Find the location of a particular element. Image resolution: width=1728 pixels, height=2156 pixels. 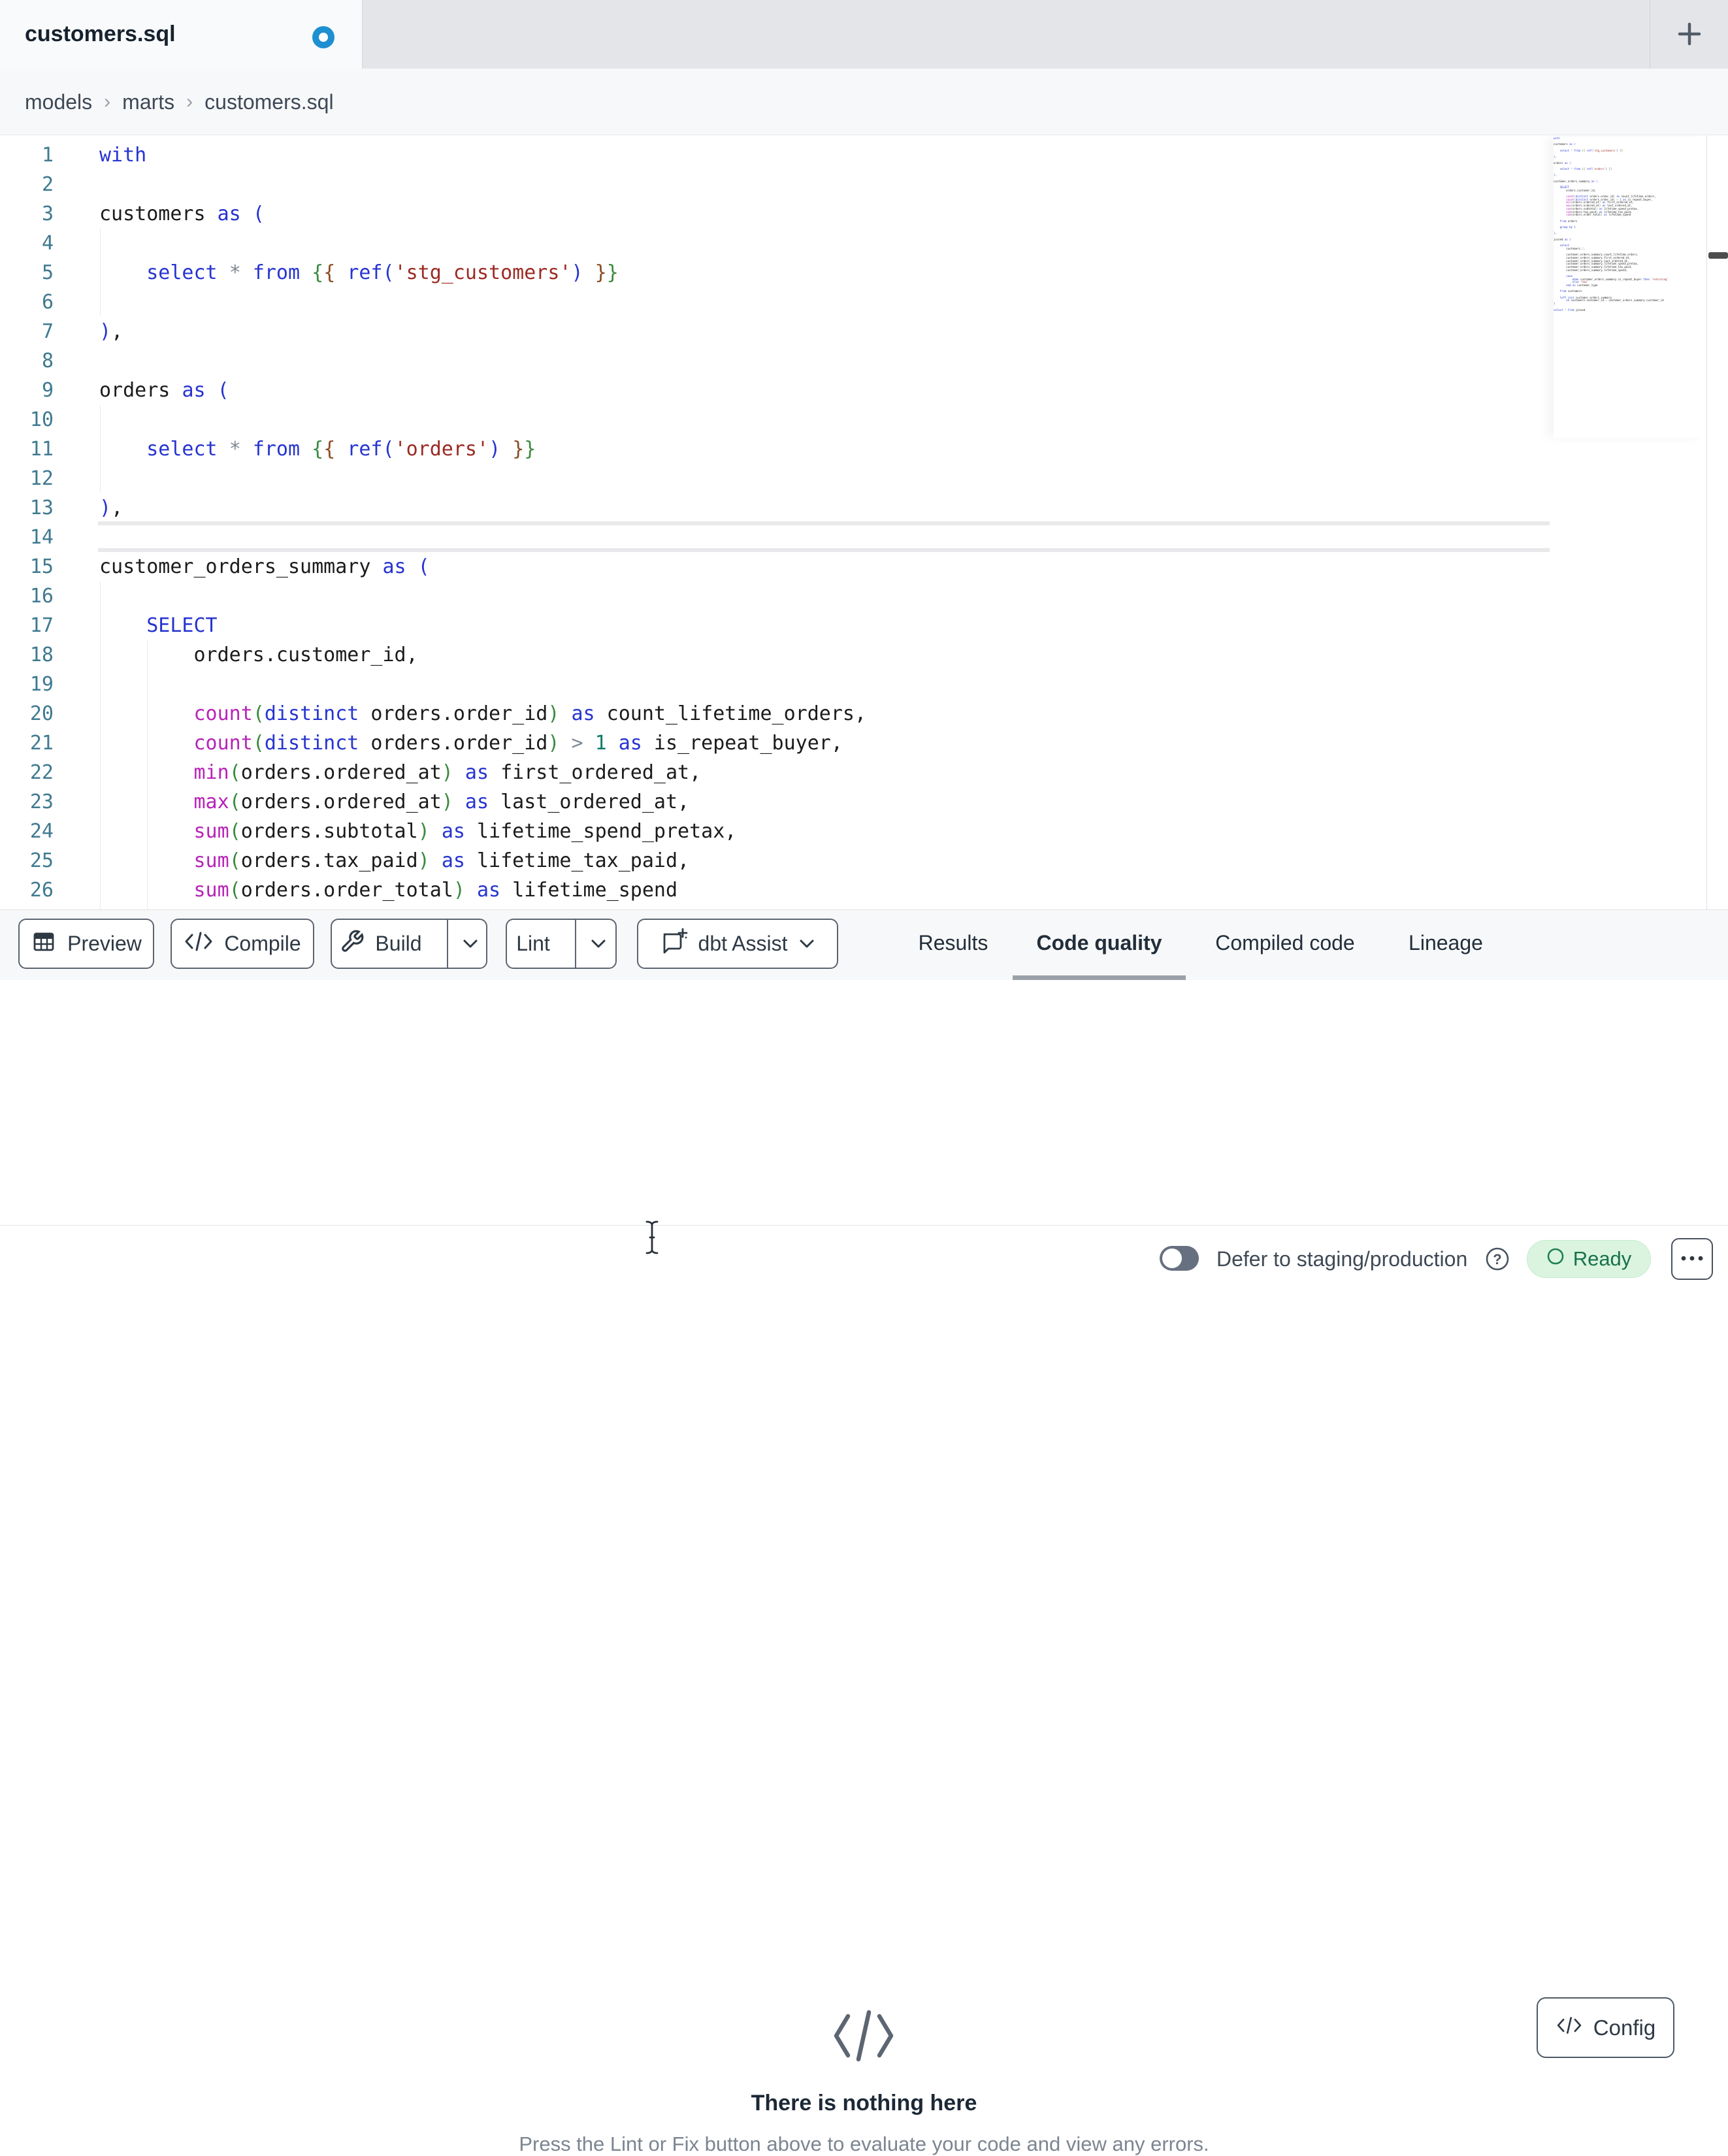

question-circle-icon: ? is located at coordinates (1497, 1260).